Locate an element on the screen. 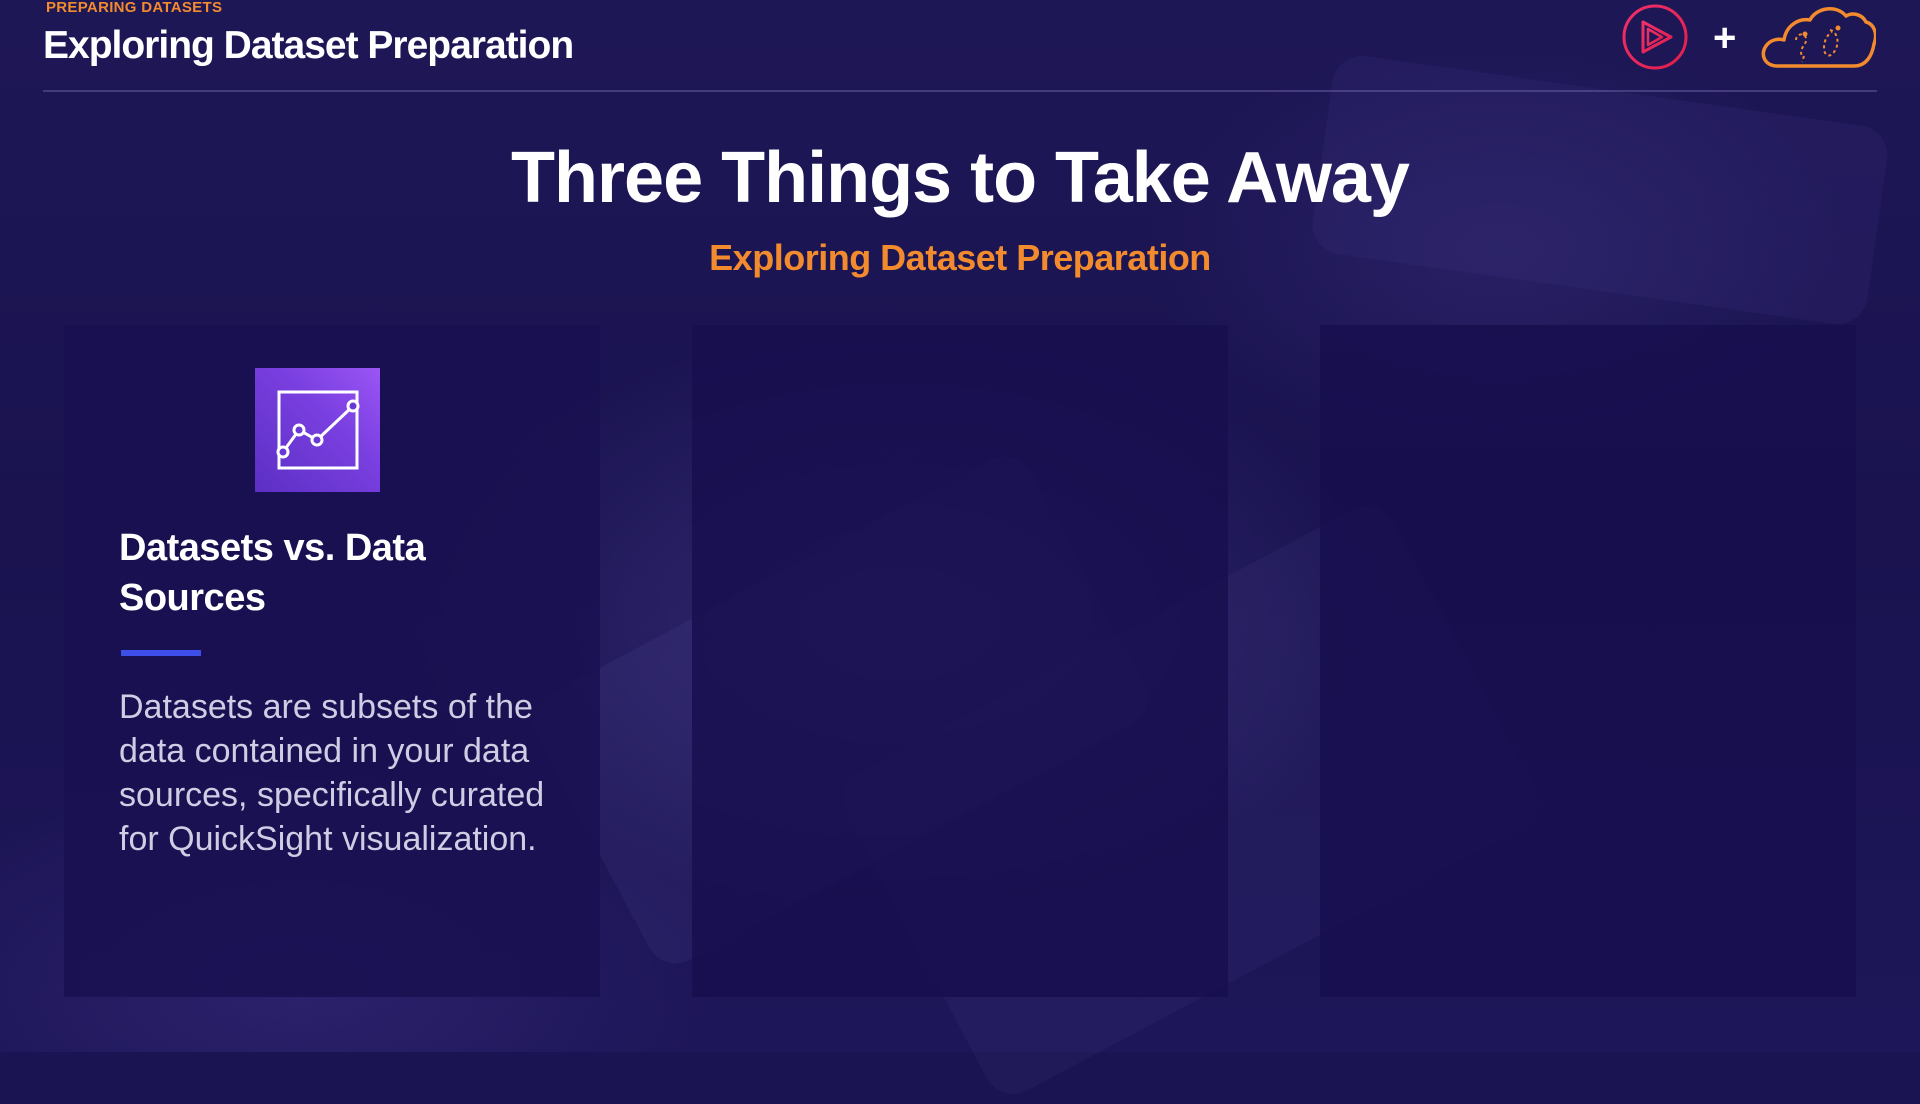 This screenshot has width=1920, height=1104. pluralsight-play-icon is located at coordinates (1655, 37).